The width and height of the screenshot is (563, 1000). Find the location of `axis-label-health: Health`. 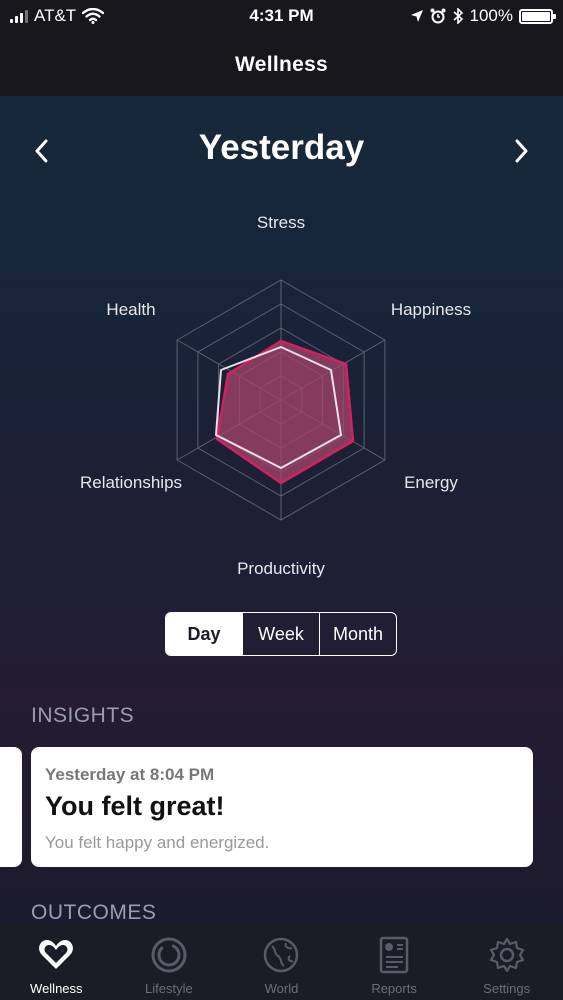

axis-label-health: Health is located at coordinates (130, 309).